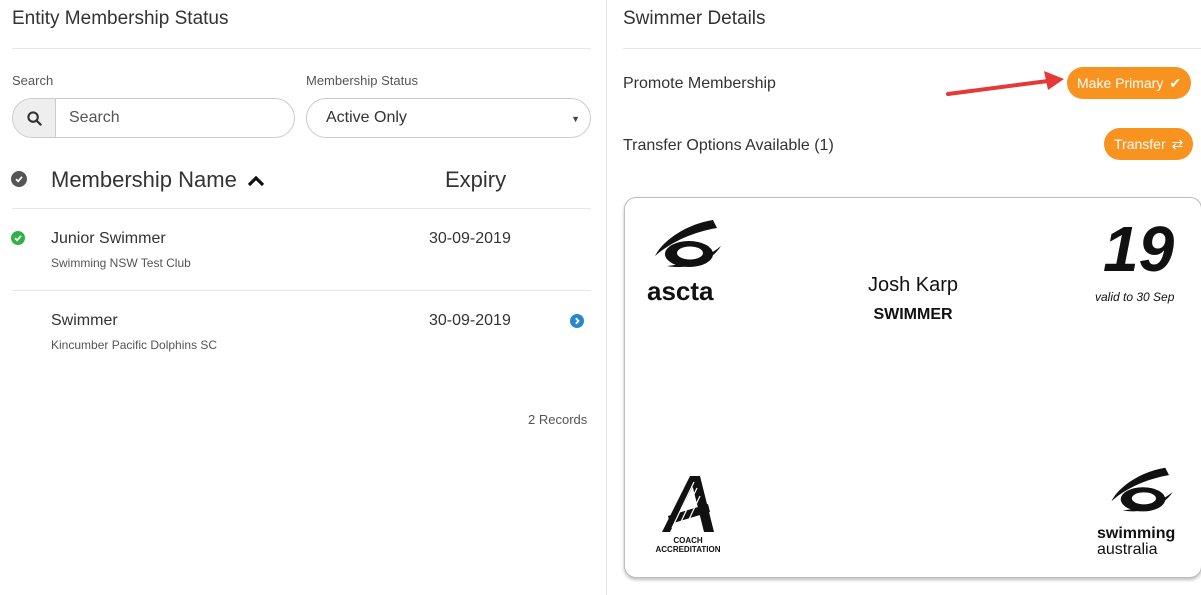 The image size is (1201, 595). Describe the element at coordinates (108, 238) in the screenshot. I see `membership-name: Junior Swimmer` at that location.